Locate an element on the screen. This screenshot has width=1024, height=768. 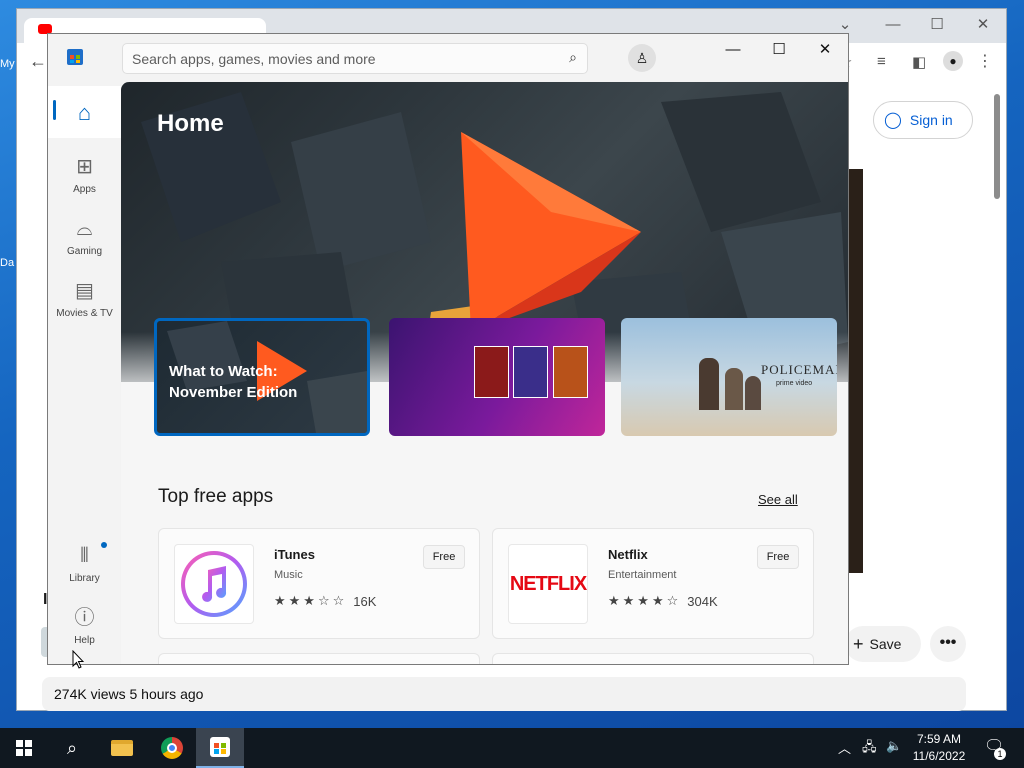
nav-movies-tv: ▤ Movies & TV is located at coordinates (84, 298).